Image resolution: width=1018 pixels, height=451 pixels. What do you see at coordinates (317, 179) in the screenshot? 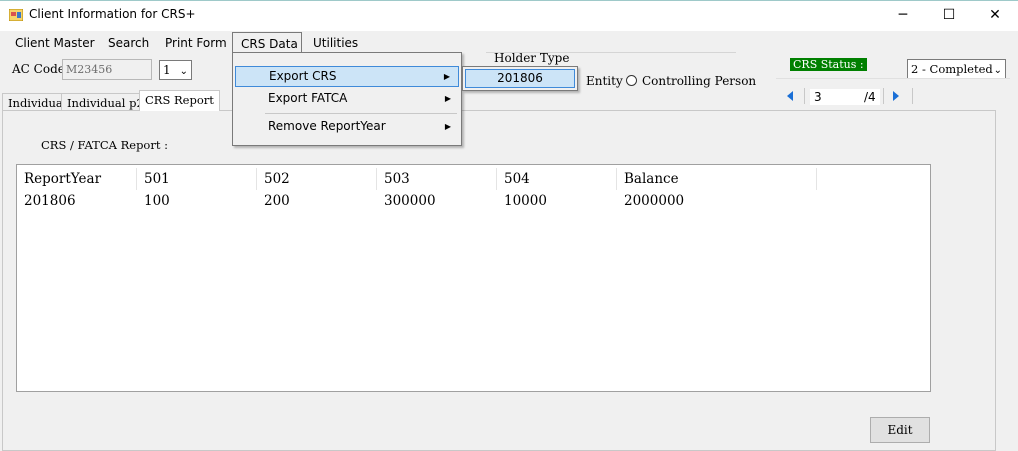
I see `column-header-502: 502` at bounding box center [317, 179].